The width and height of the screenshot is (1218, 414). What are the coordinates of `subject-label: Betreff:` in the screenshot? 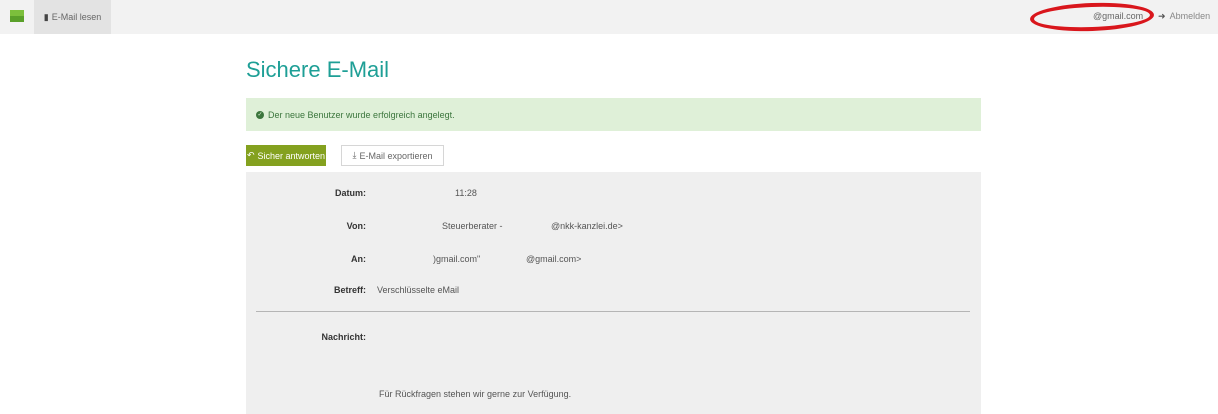 It's located at (349, 290).